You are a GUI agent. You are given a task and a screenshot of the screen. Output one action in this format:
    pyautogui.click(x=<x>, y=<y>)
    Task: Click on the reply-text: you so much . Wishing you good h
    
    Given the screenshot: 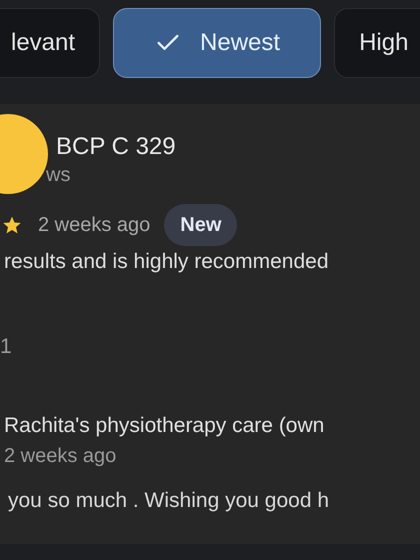 What is the action you would take?
    pyautogui.click(x=169, y=501)
    